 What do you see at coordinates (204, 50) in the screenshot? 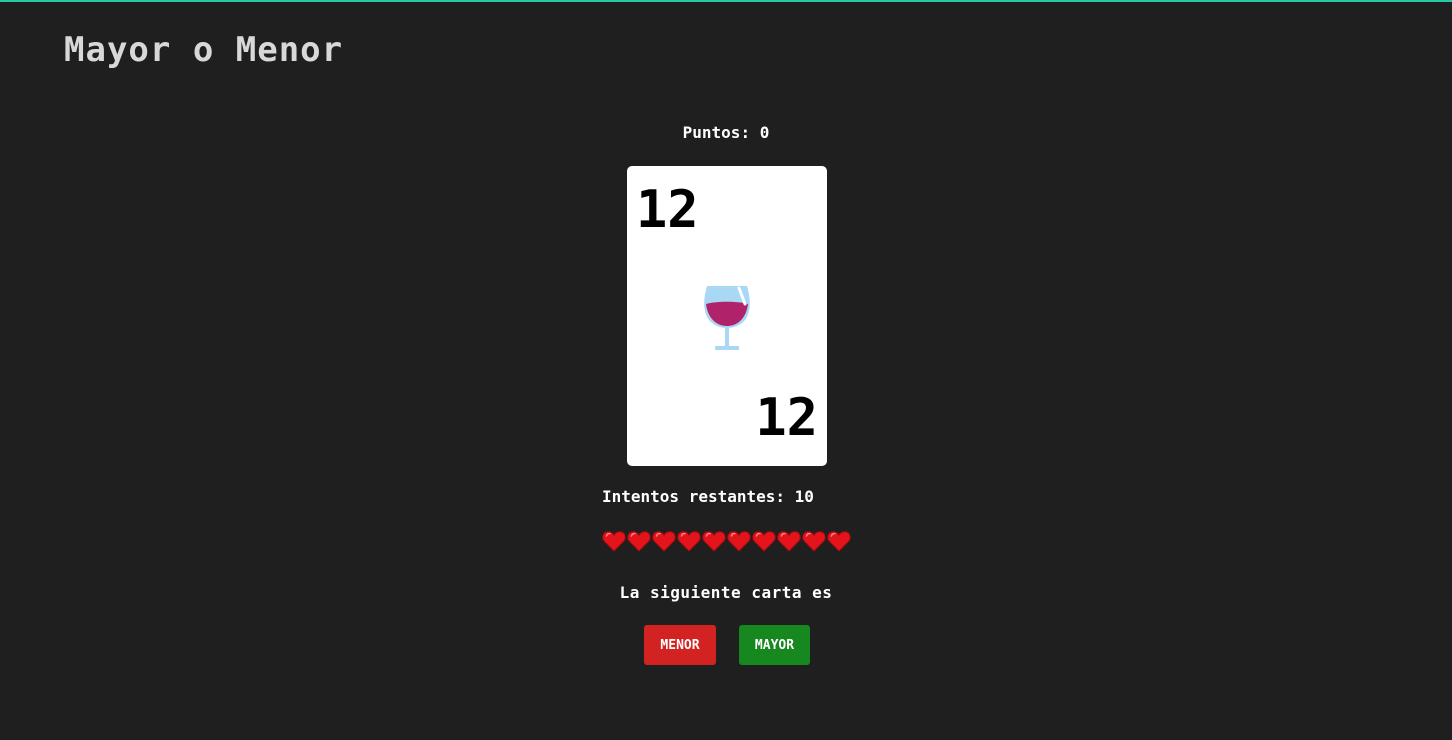
I see `app-title: Mayor o Menor` at bounding box center [204, 50].